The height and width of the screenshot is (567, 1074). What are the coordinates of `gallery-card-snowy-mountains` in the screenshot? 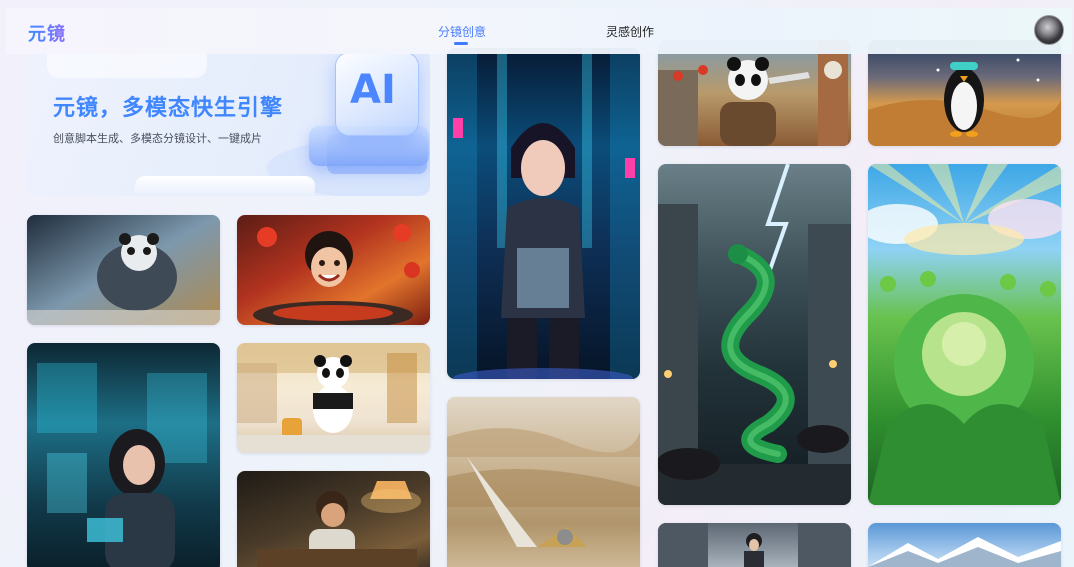 It's located at (964, 545).